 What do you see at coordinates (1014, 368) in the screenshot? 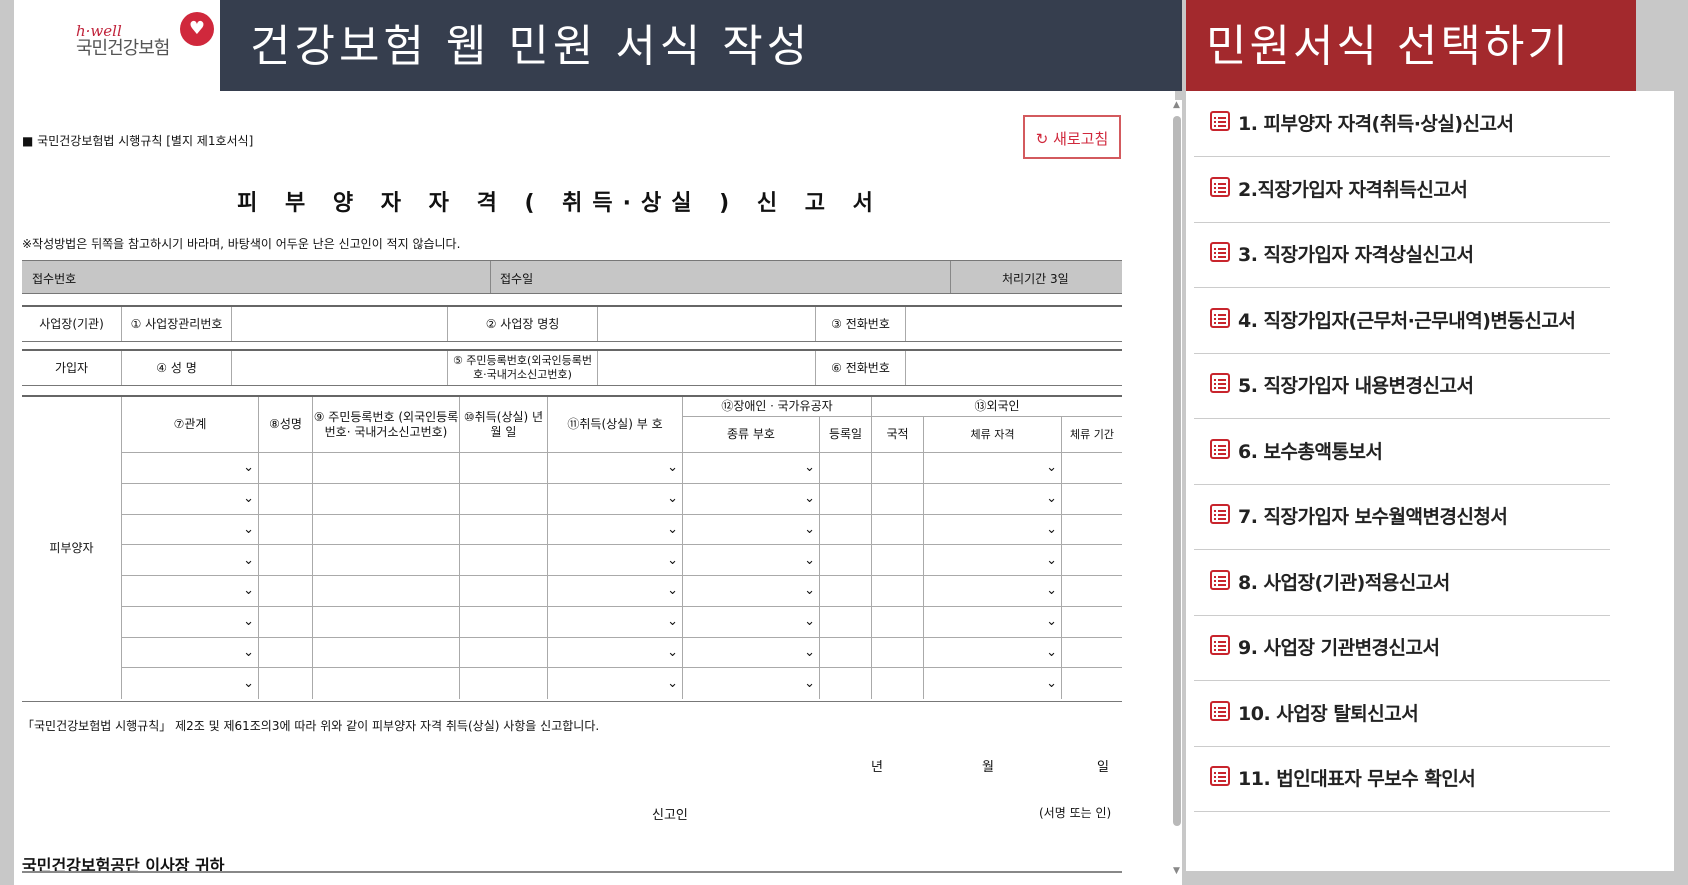
I see `subscriber-phone-input` at bounding box center [1014, 368].